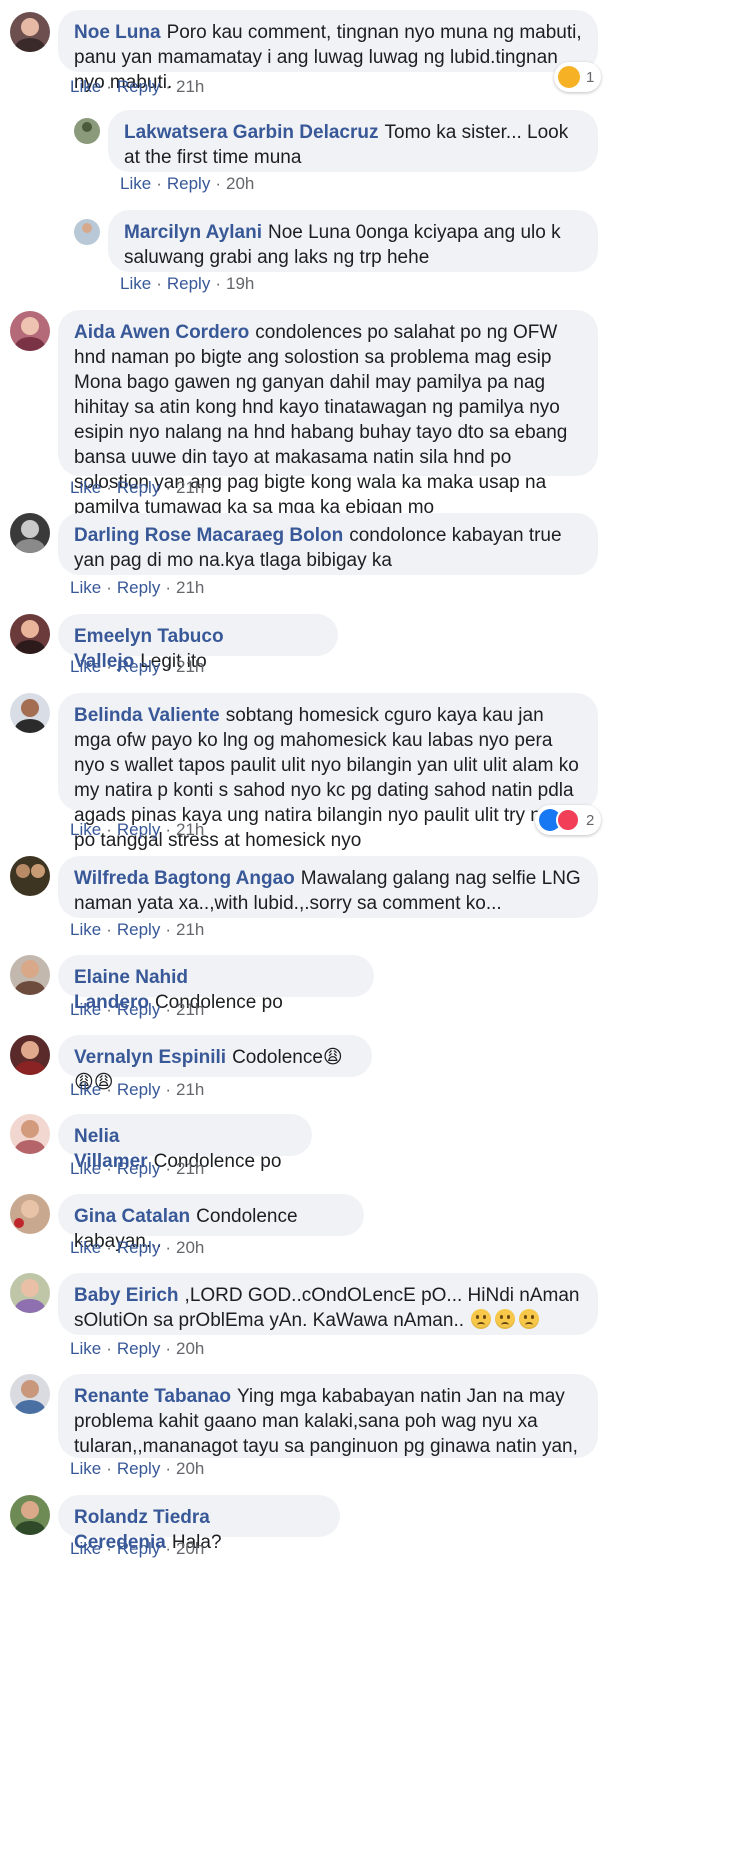 The width and height of the screenshot is (750, 1858). I want to click on comment-author-link: Darling Rose Macaraeg Bolon, so click(208, 535).